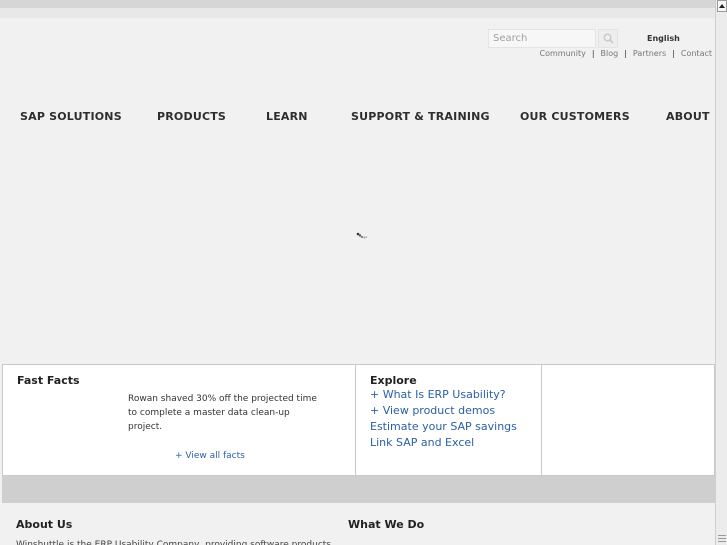 Image resolution: width=727 pixels, height=545 pixels. What do you see at coordinates (610, 53) in the screenshot?
I see `link-blog: Blog` at bounding box center [610, 53].